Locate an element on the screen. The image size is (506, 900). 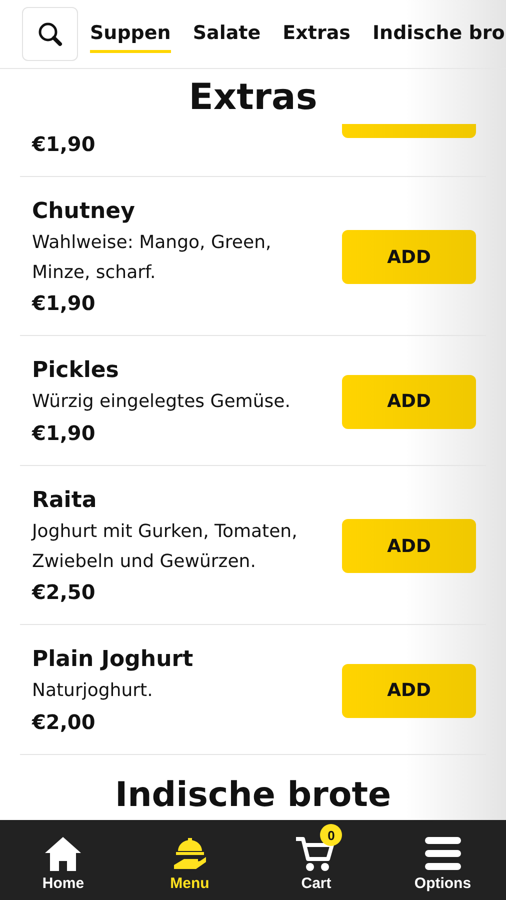
item-price: €2,50 is located at coordinates (64, 592).